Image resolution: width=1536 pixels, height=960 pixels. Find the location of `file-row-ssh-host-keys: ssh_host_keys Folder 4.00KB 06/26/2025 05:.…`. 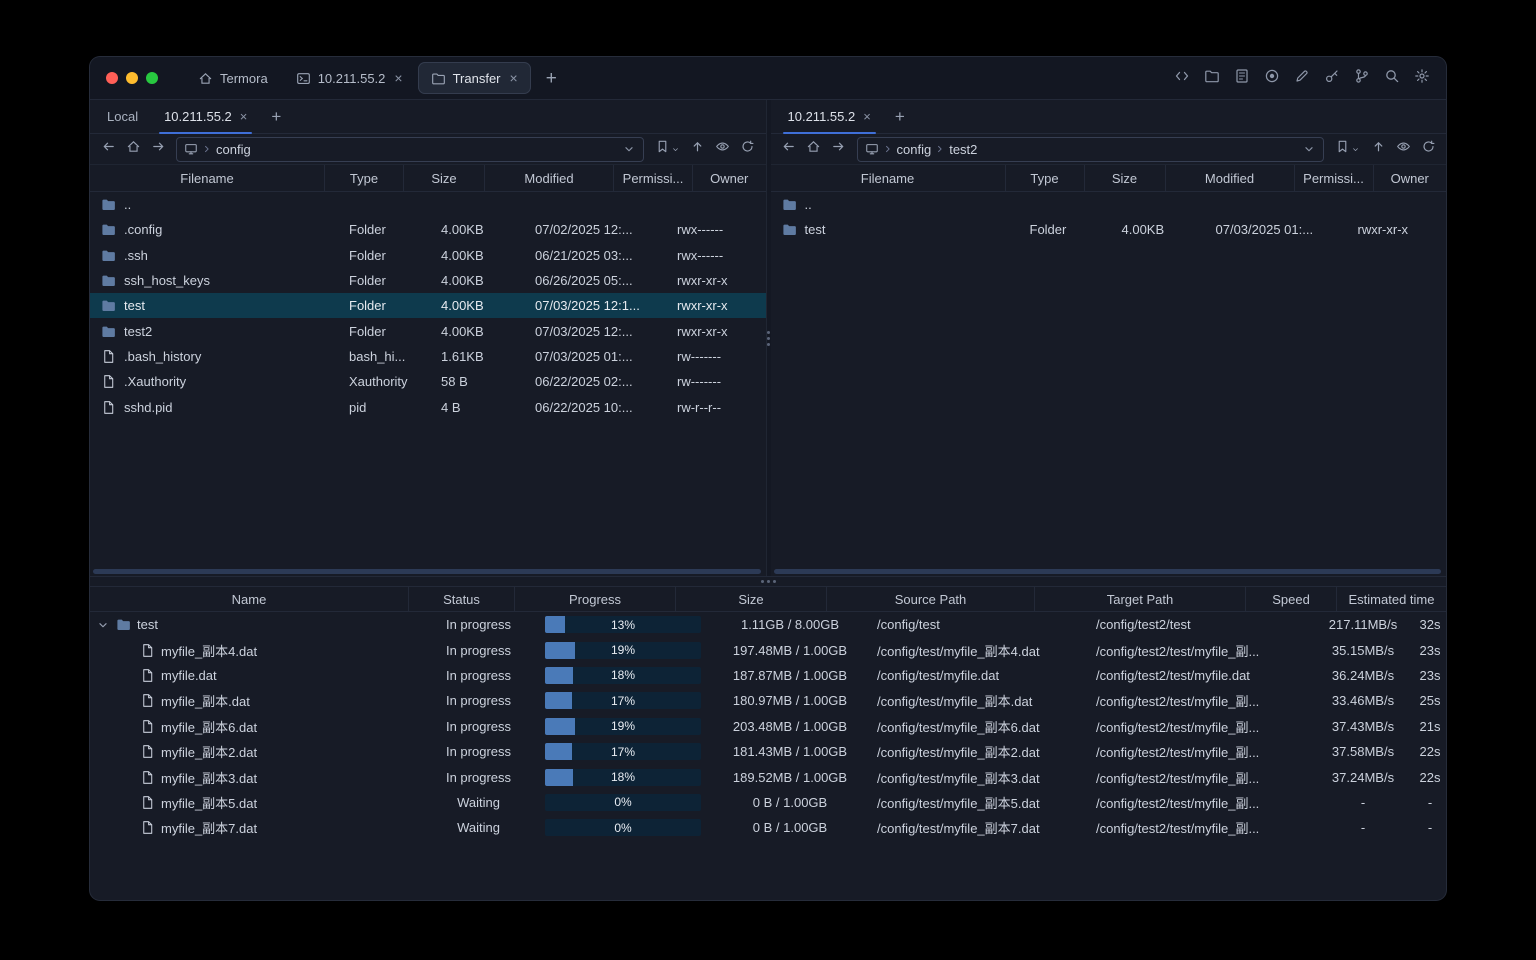

file-row-ssh-host-keys: ssh_host_keys Folder 4.00KB 06/26/2025 05:.… is located at coordinates (428, 280).